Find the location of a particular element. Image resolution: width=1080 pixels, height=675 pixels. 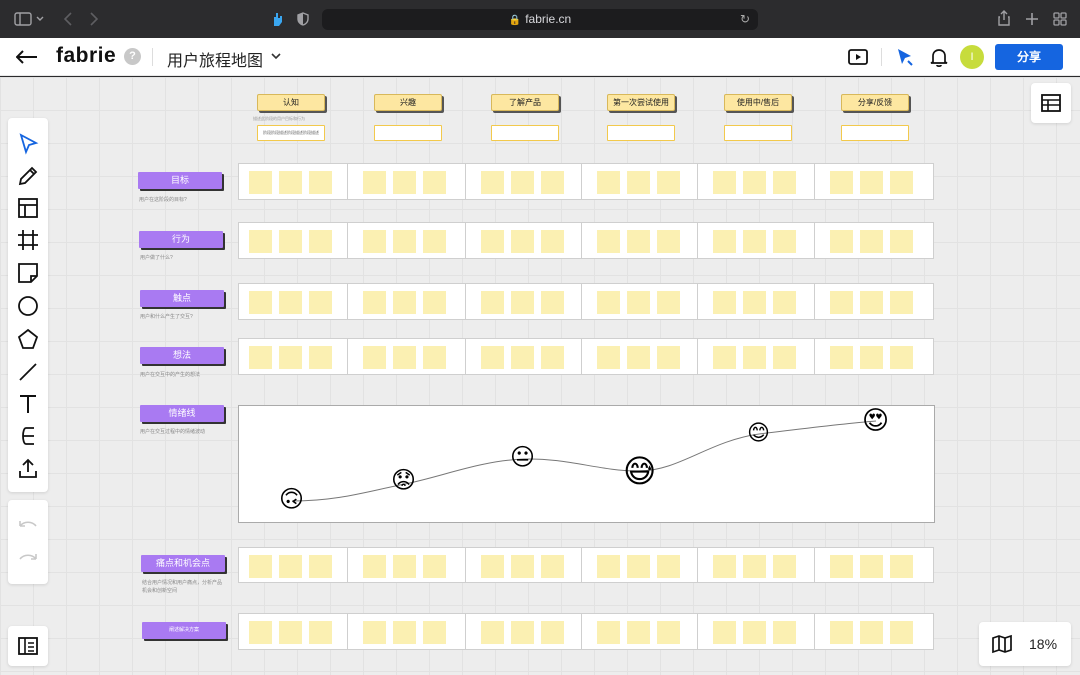

sticky-note-icon is located at coordinates (28, 273).